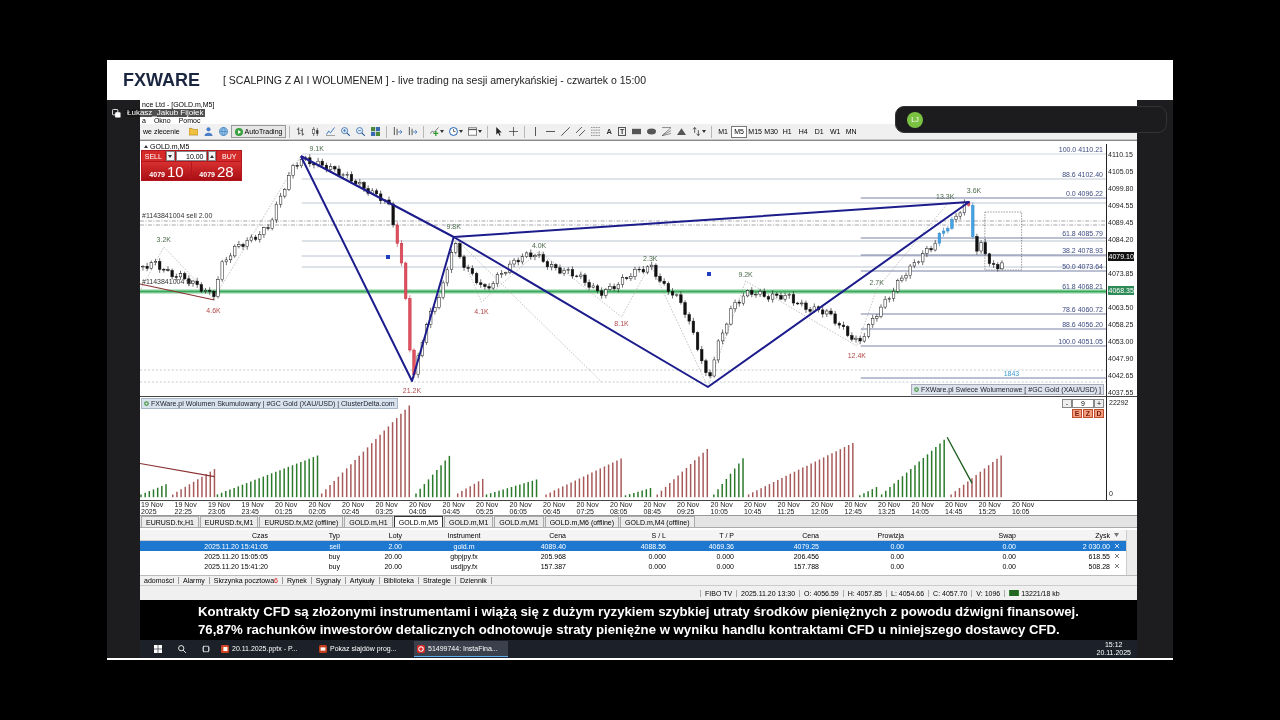 This screenshot has width=1280, height=720. I want to click on zoom-in-icon, so click(346, 131).